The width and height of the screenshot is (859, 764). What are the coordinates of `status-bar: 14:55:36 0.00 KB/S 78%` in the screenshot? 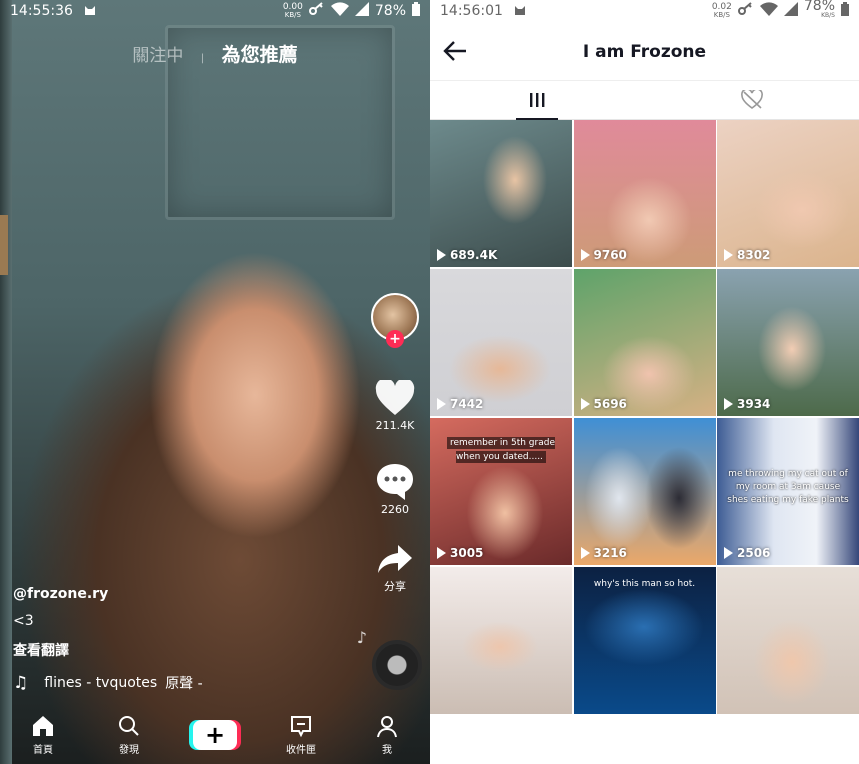 It's located at (215, 11).